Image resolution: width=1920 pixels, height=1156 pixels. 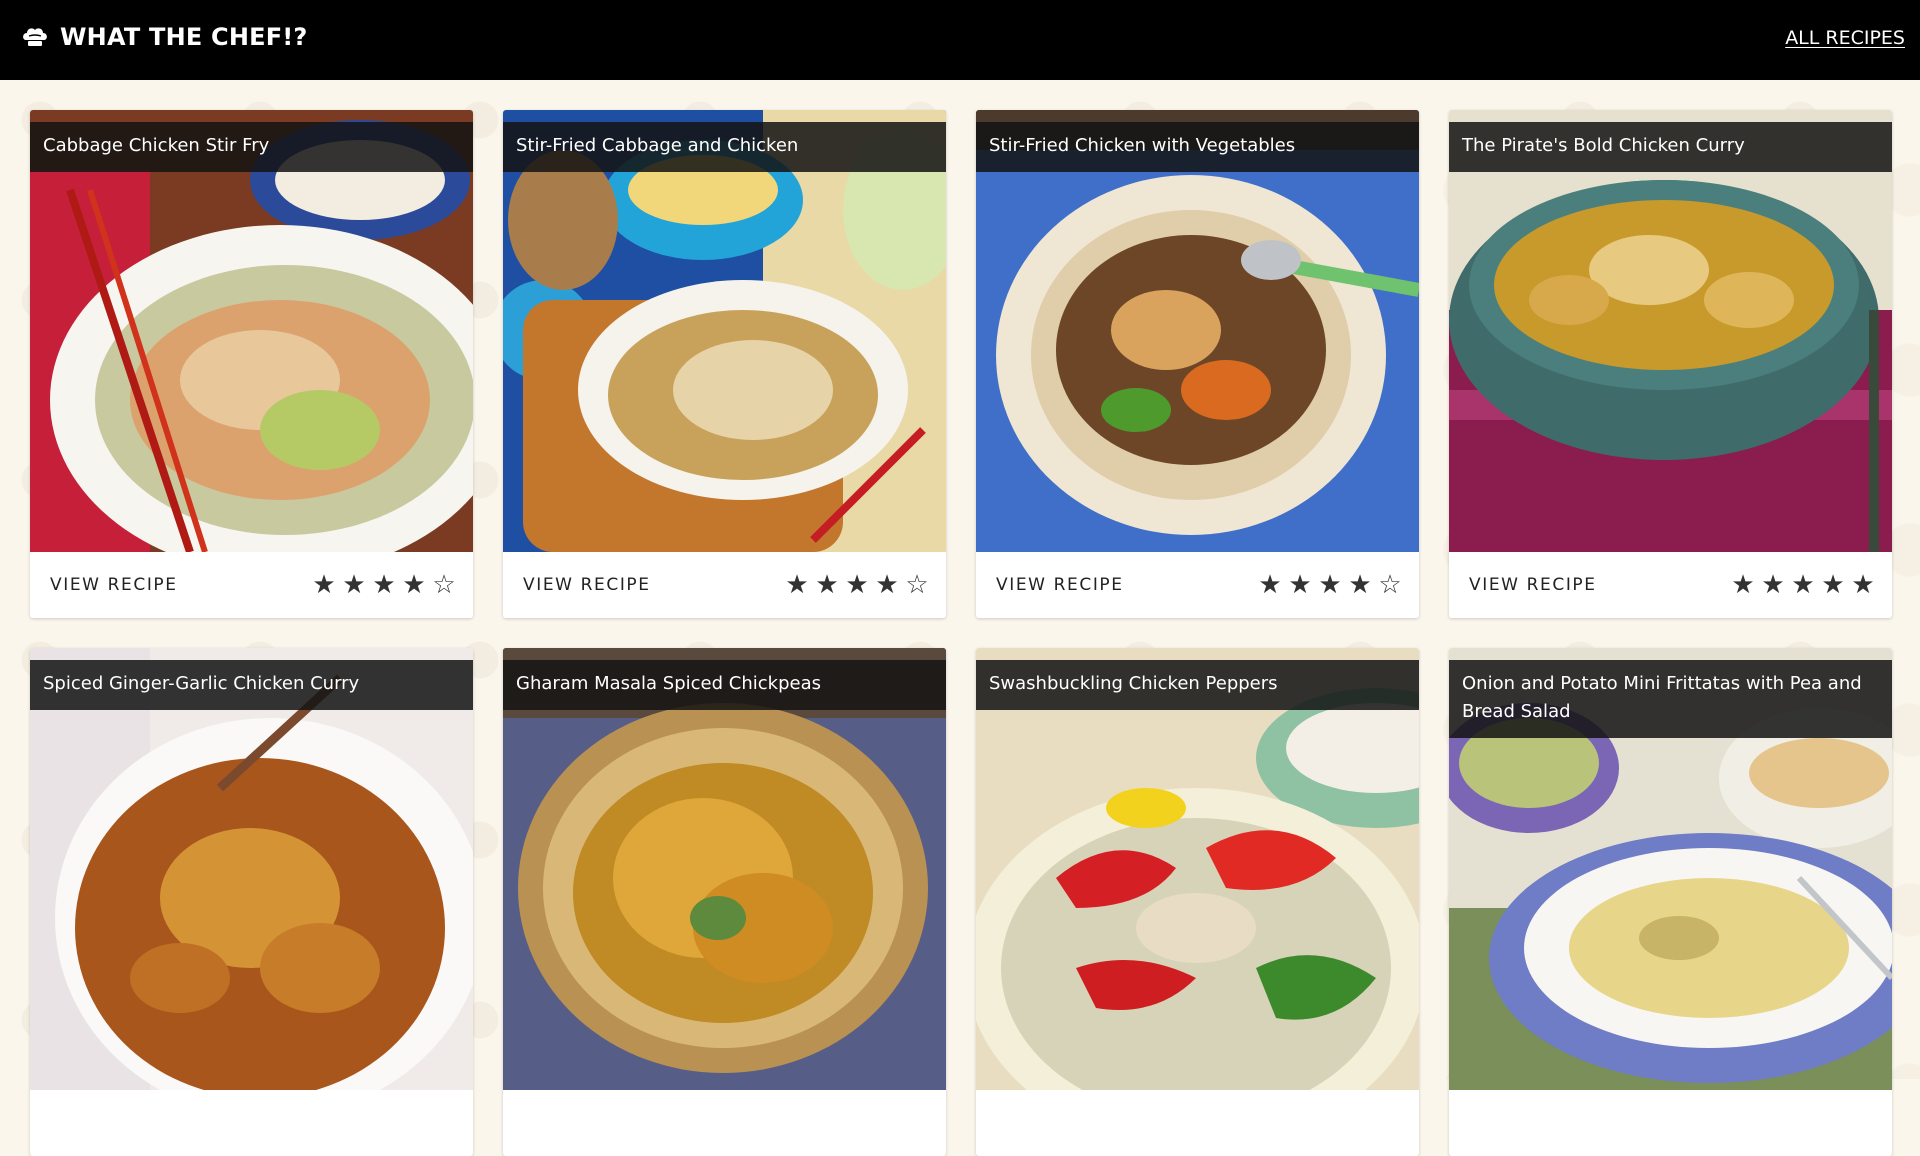 I want to click on recipe-title: Spiced Ginger-Garlic Chicken Curry, so click(x=251, y=685).